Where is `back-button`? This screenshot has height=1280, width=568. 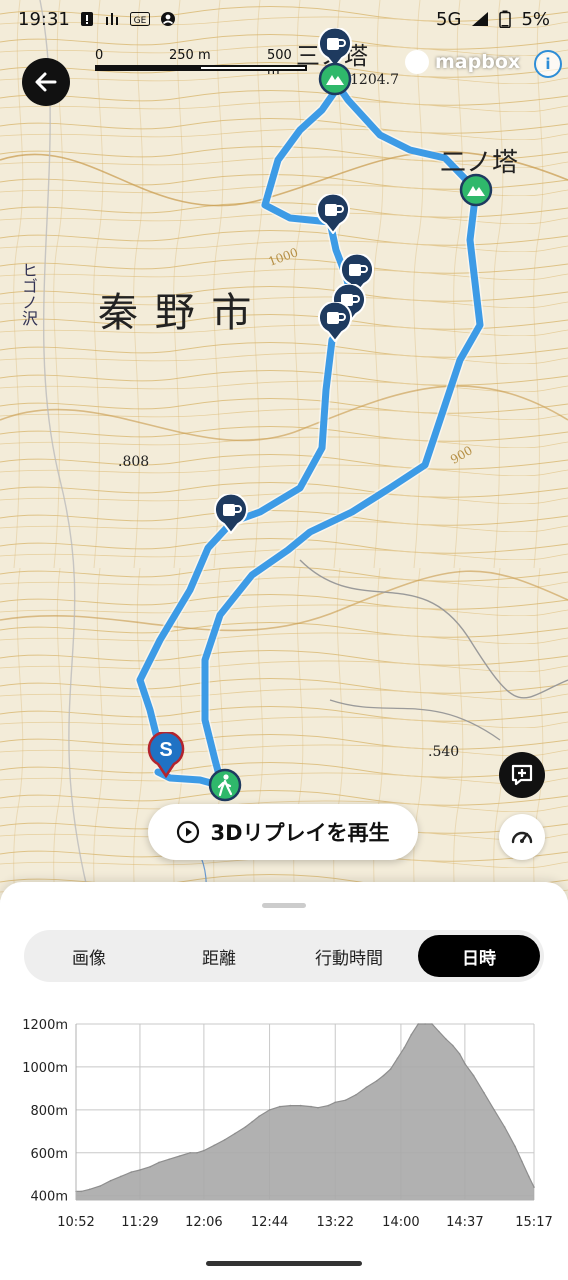 back-button is located at coordinates (46, 82).